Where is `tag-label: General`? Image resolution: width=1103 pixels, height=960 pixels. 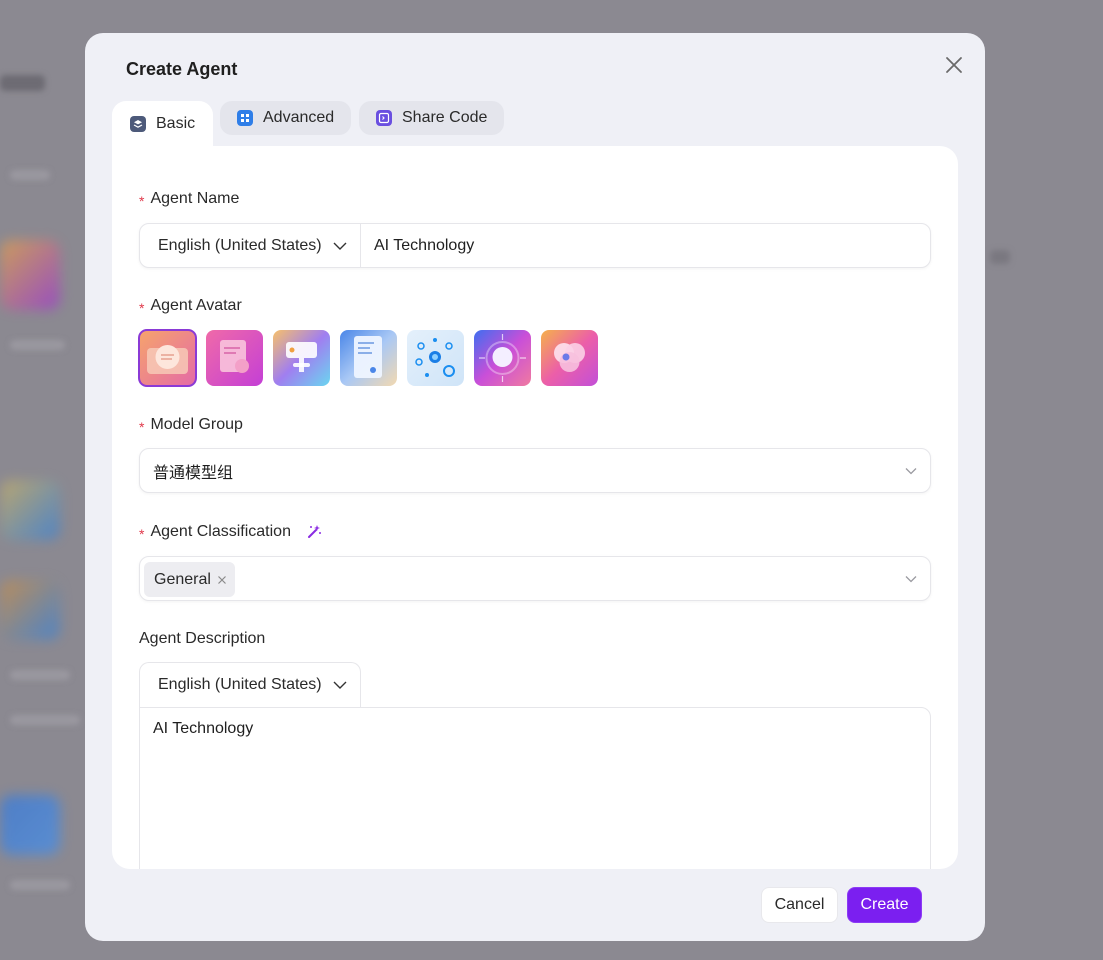
tag-label: General is located at coordinates (182, 579).